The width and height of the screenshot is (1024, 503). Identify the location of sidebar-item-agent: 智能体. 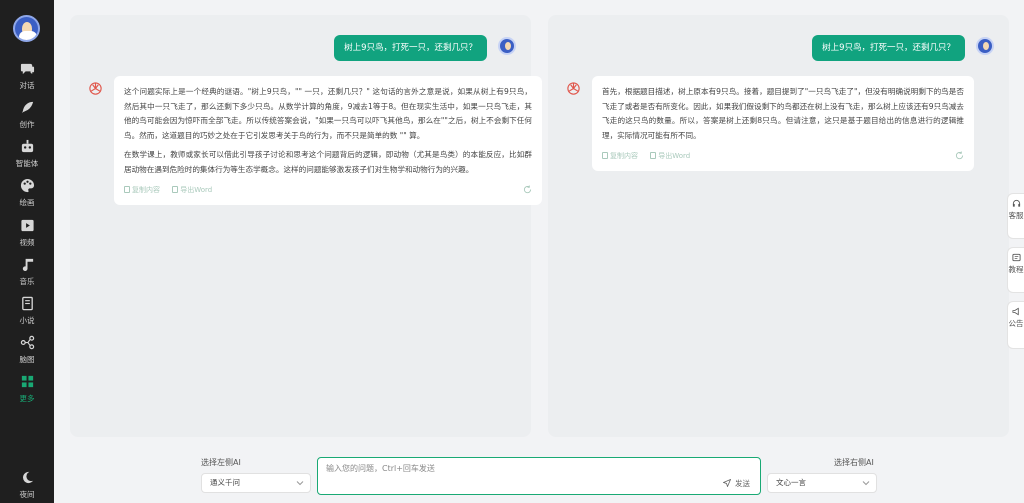
(27, 158).